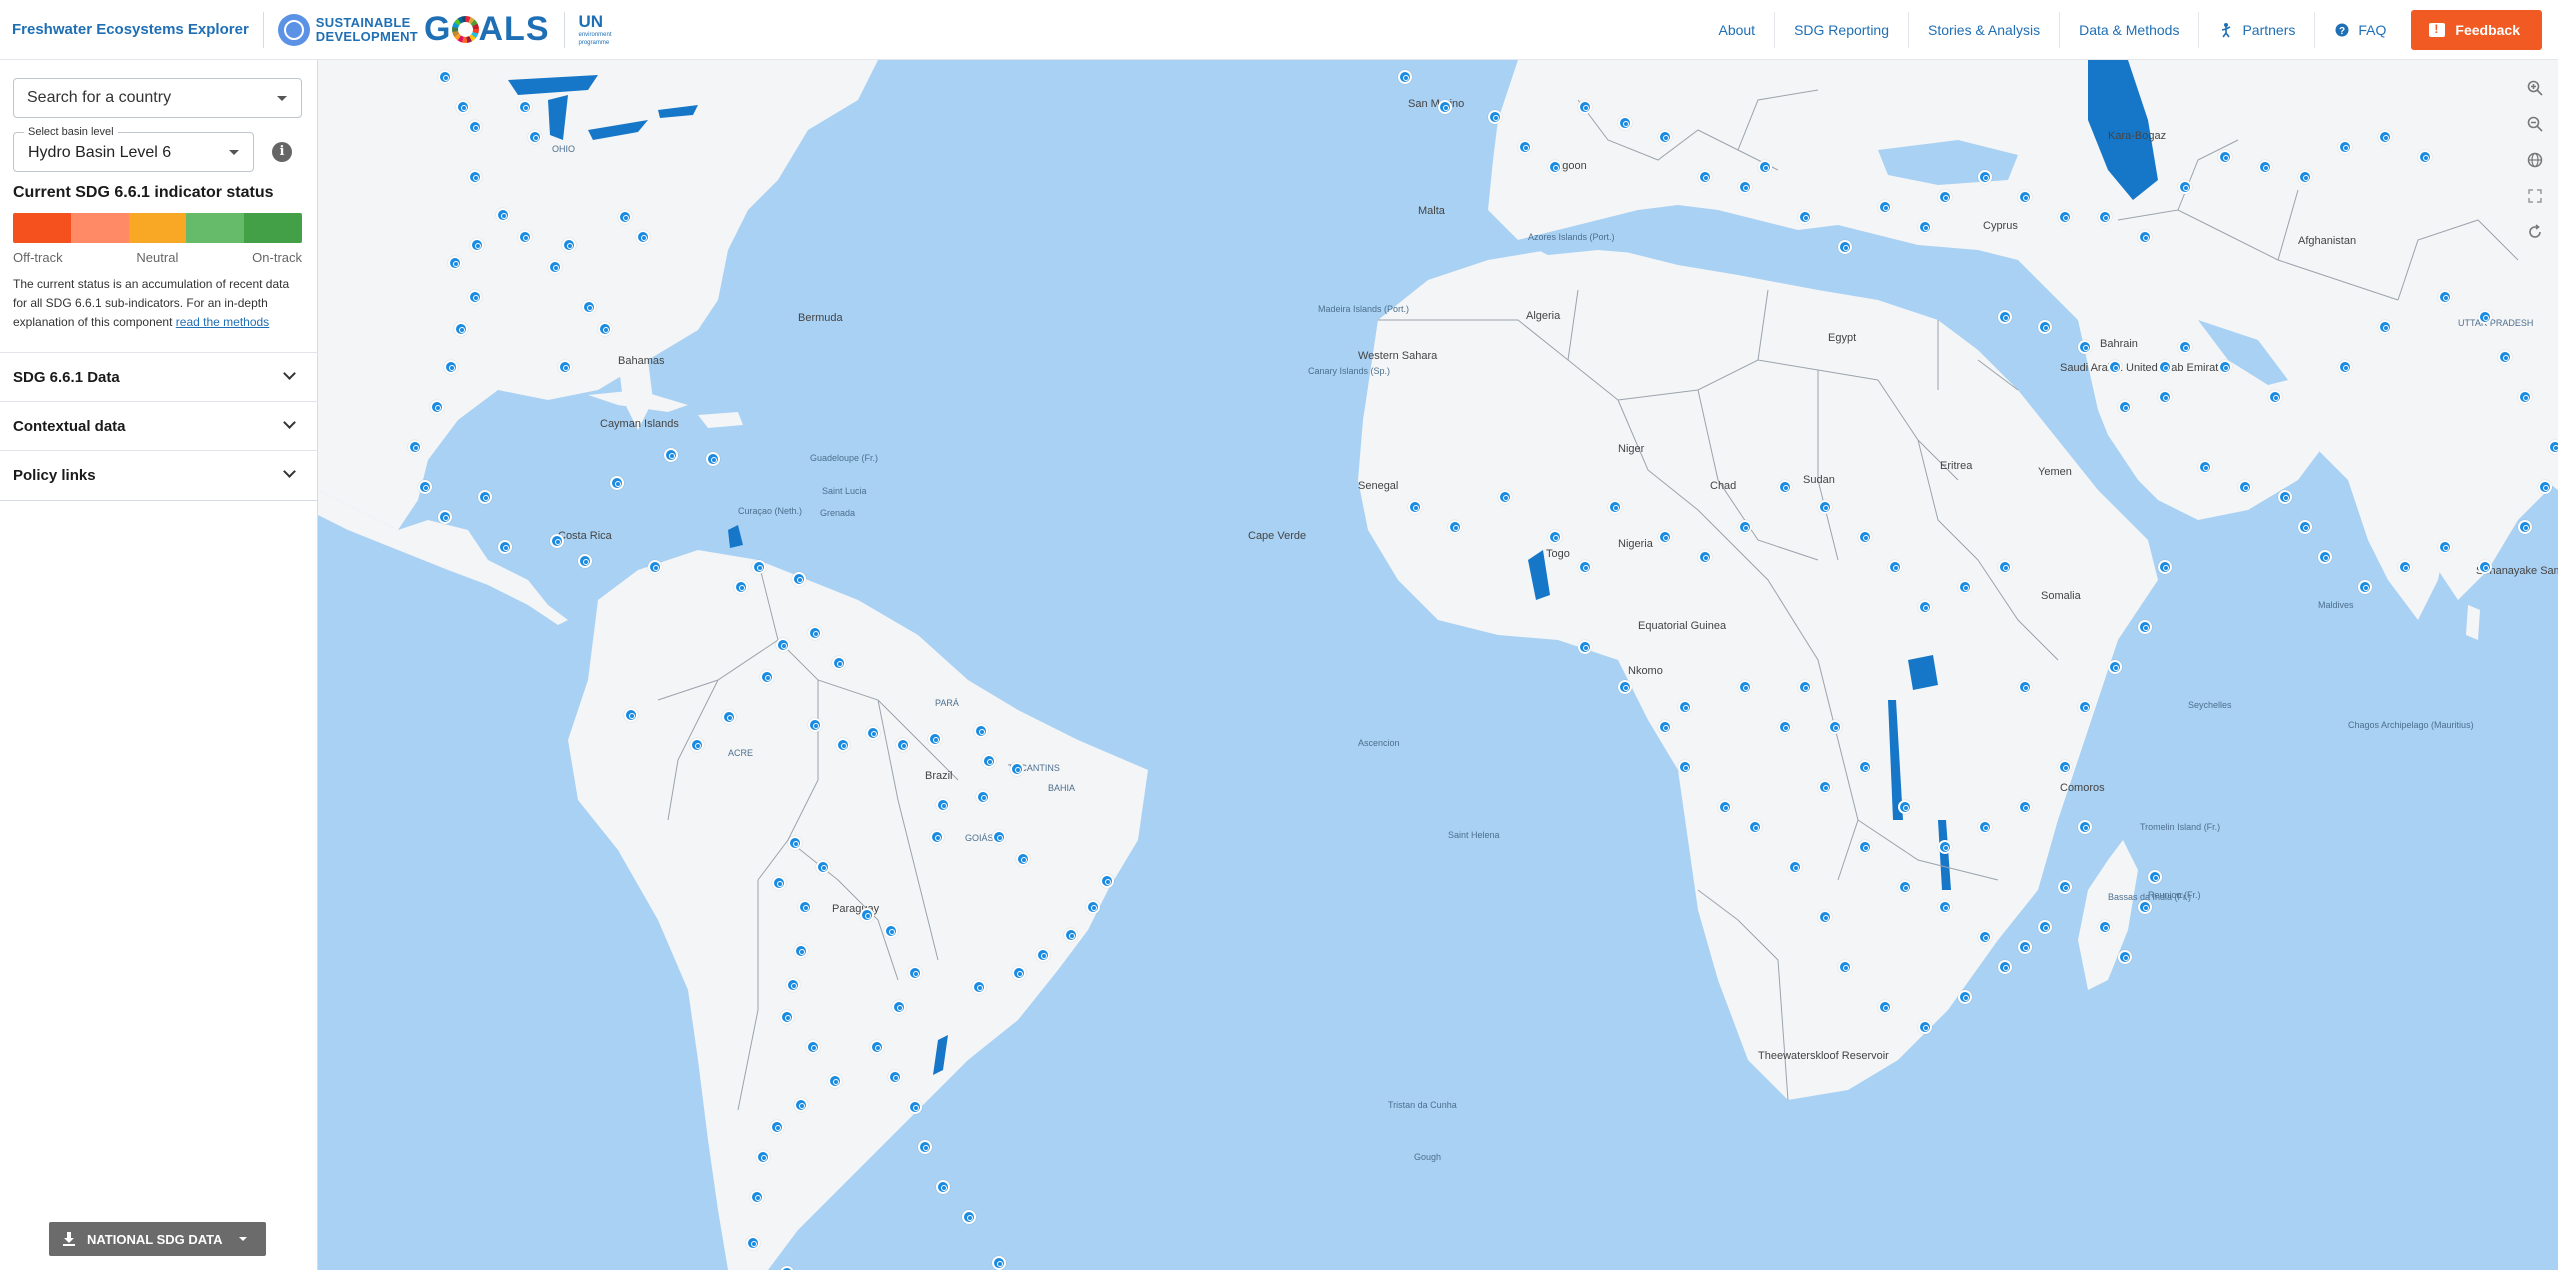 This screenshot has height=1270, width=2558. What do you see at coordinates (595, 29) in the screenshot?
I see `unep-logo: UN environment programme` at bounding box center [595, 29].